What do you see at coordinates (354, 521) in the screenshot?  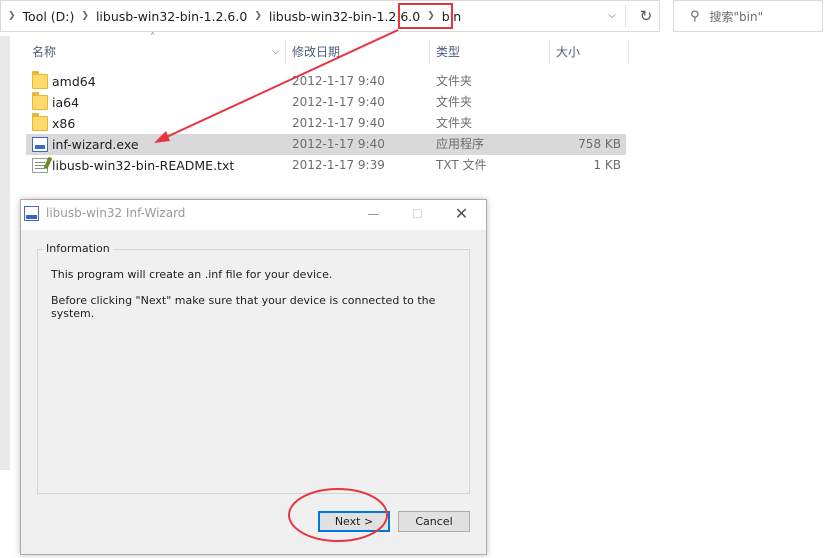 I see `next-button: Next >` at bounding box center [354, 521].